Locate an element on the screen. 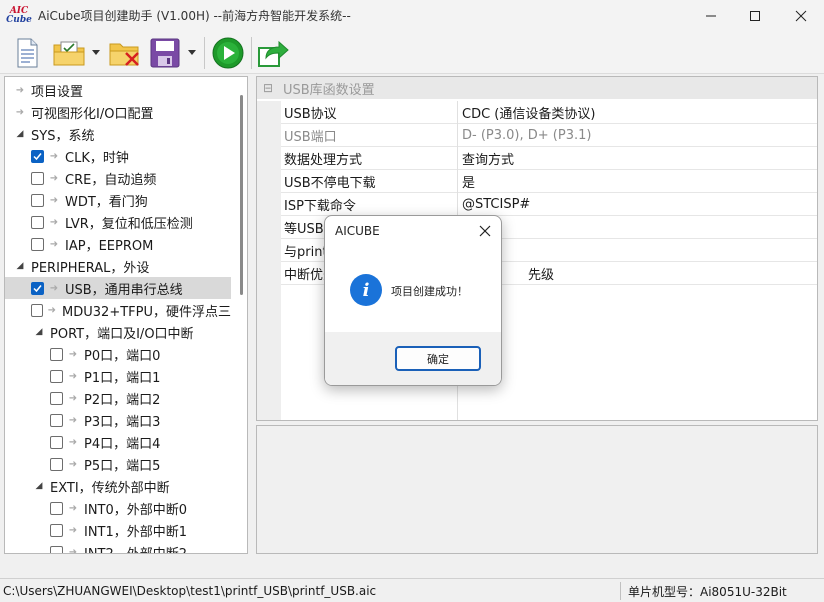 The image size is (824, 602). property-row: USB不停电下载 是 is located at coordinates (537, 181).